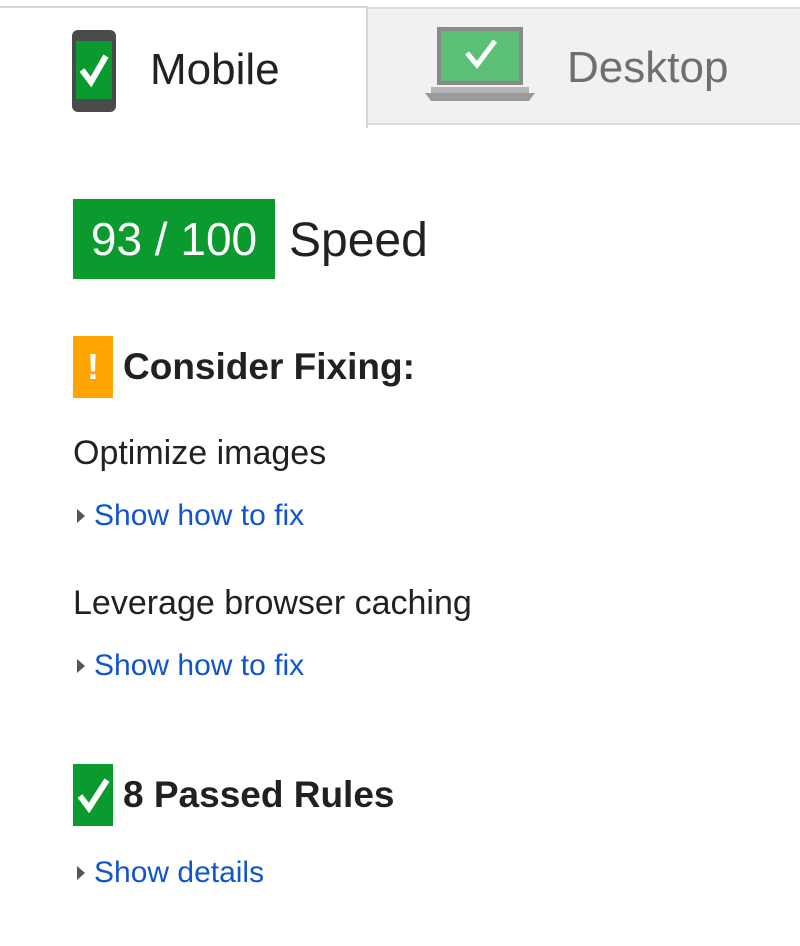 This screenshot has width=800, height=946. What do you see at coordinates (179, 873) in the screenshot?
I see `show-details-text: Show details` at bounding box center [179, 873].